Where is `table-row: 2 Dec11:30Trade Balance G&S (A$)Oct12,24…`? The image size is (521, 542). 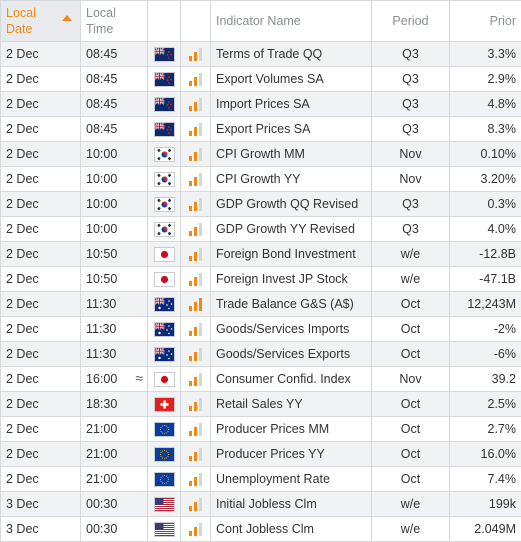
table-row: 2 Dec11:30Trade Balance G&S (A$)Oct12,24… is located at coordinates (261, 304).